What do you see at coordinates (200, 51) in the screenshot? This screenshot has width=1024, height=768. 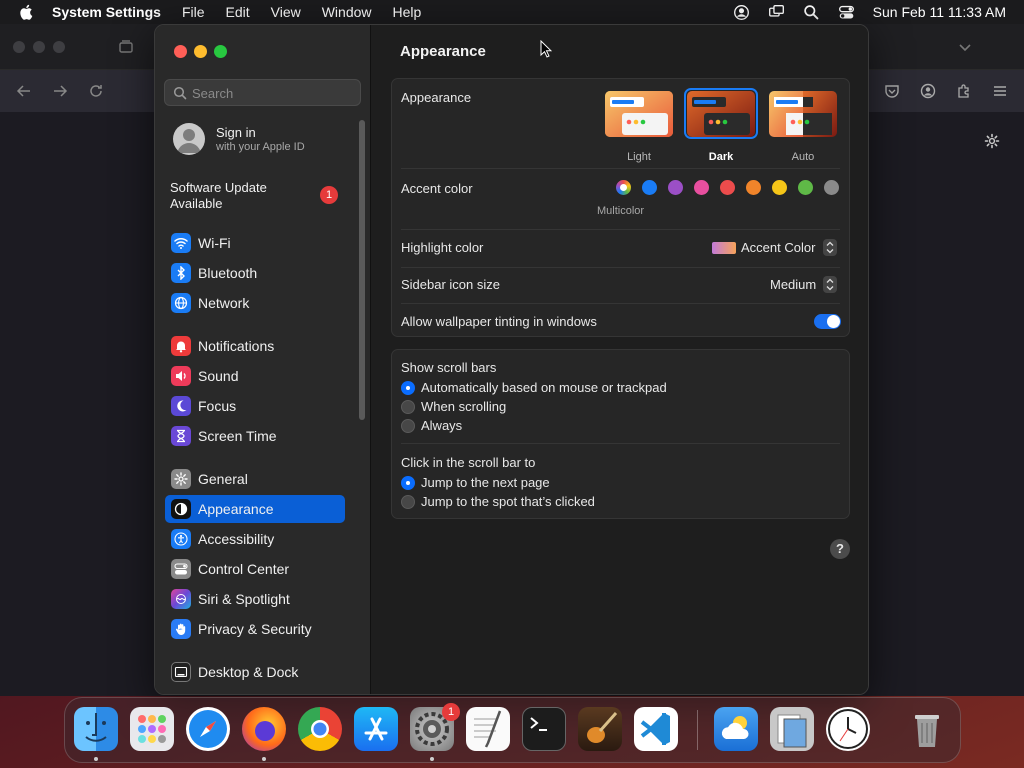 I see `minimize-button` at bounding box center [200, 51].